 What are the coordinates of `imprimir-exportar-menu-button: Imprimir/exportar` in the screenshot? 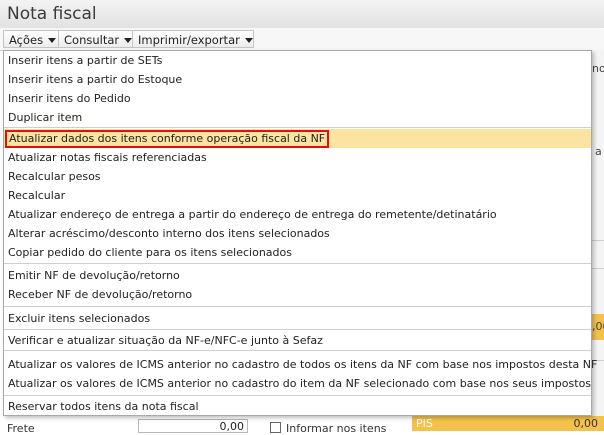 It's located at (193, 39).